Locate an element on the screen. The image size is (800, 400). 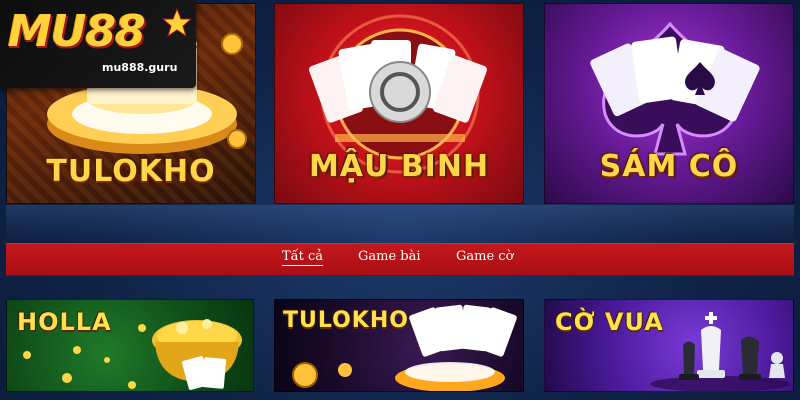
game-card-tulokho-2: TULOKHO is located at coordinates (399, 345).